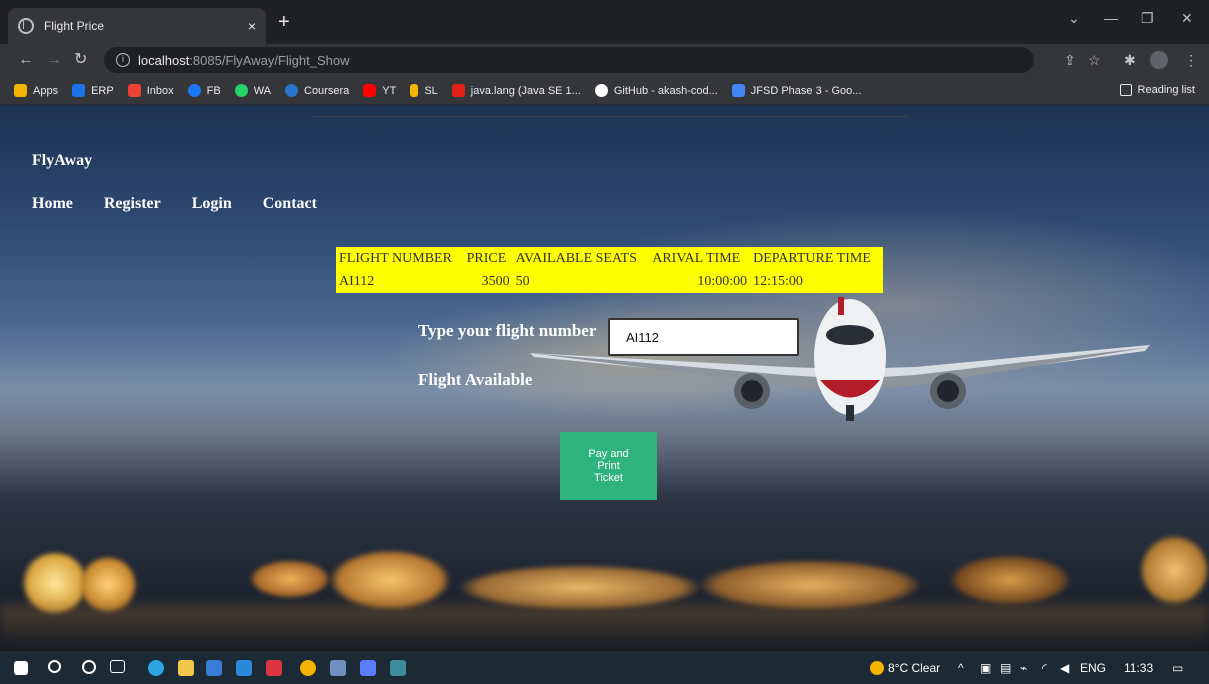 The width and height of the screenshot is (1209, 684). I want to click on google-docs-icon, so click(738, 90).